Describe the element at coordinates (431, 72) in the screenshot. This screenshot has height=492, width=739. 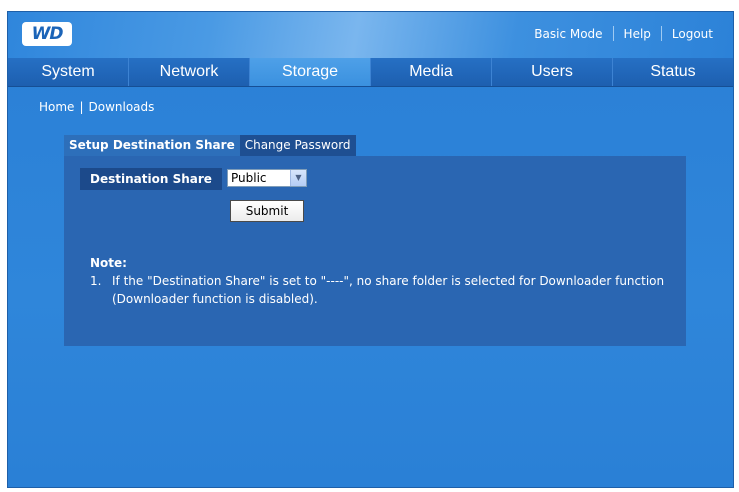
I see `tab-media: Media` at that location.